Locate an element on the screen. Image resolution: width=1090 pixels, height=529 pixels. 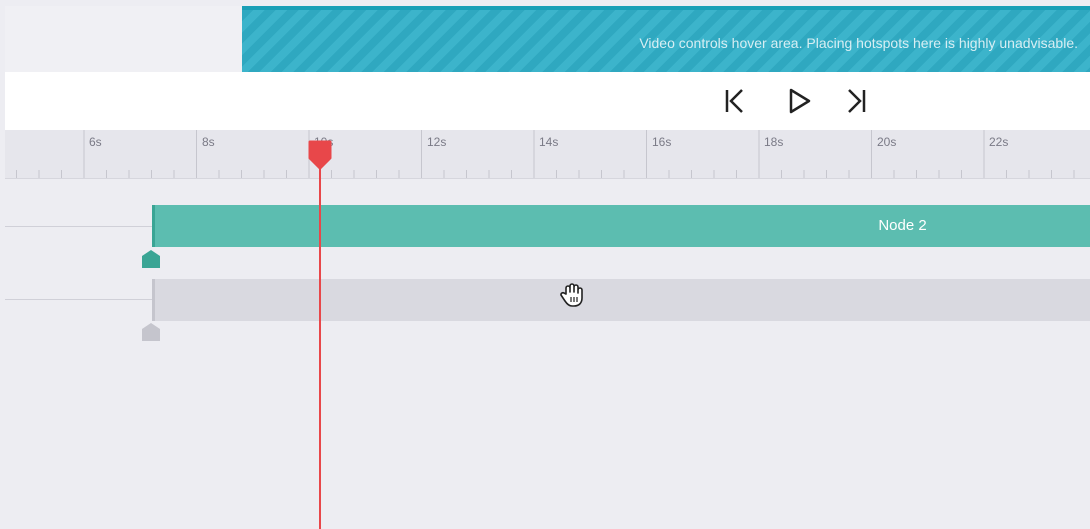
ruler-label: 8s is located at coordinates (208, 142).